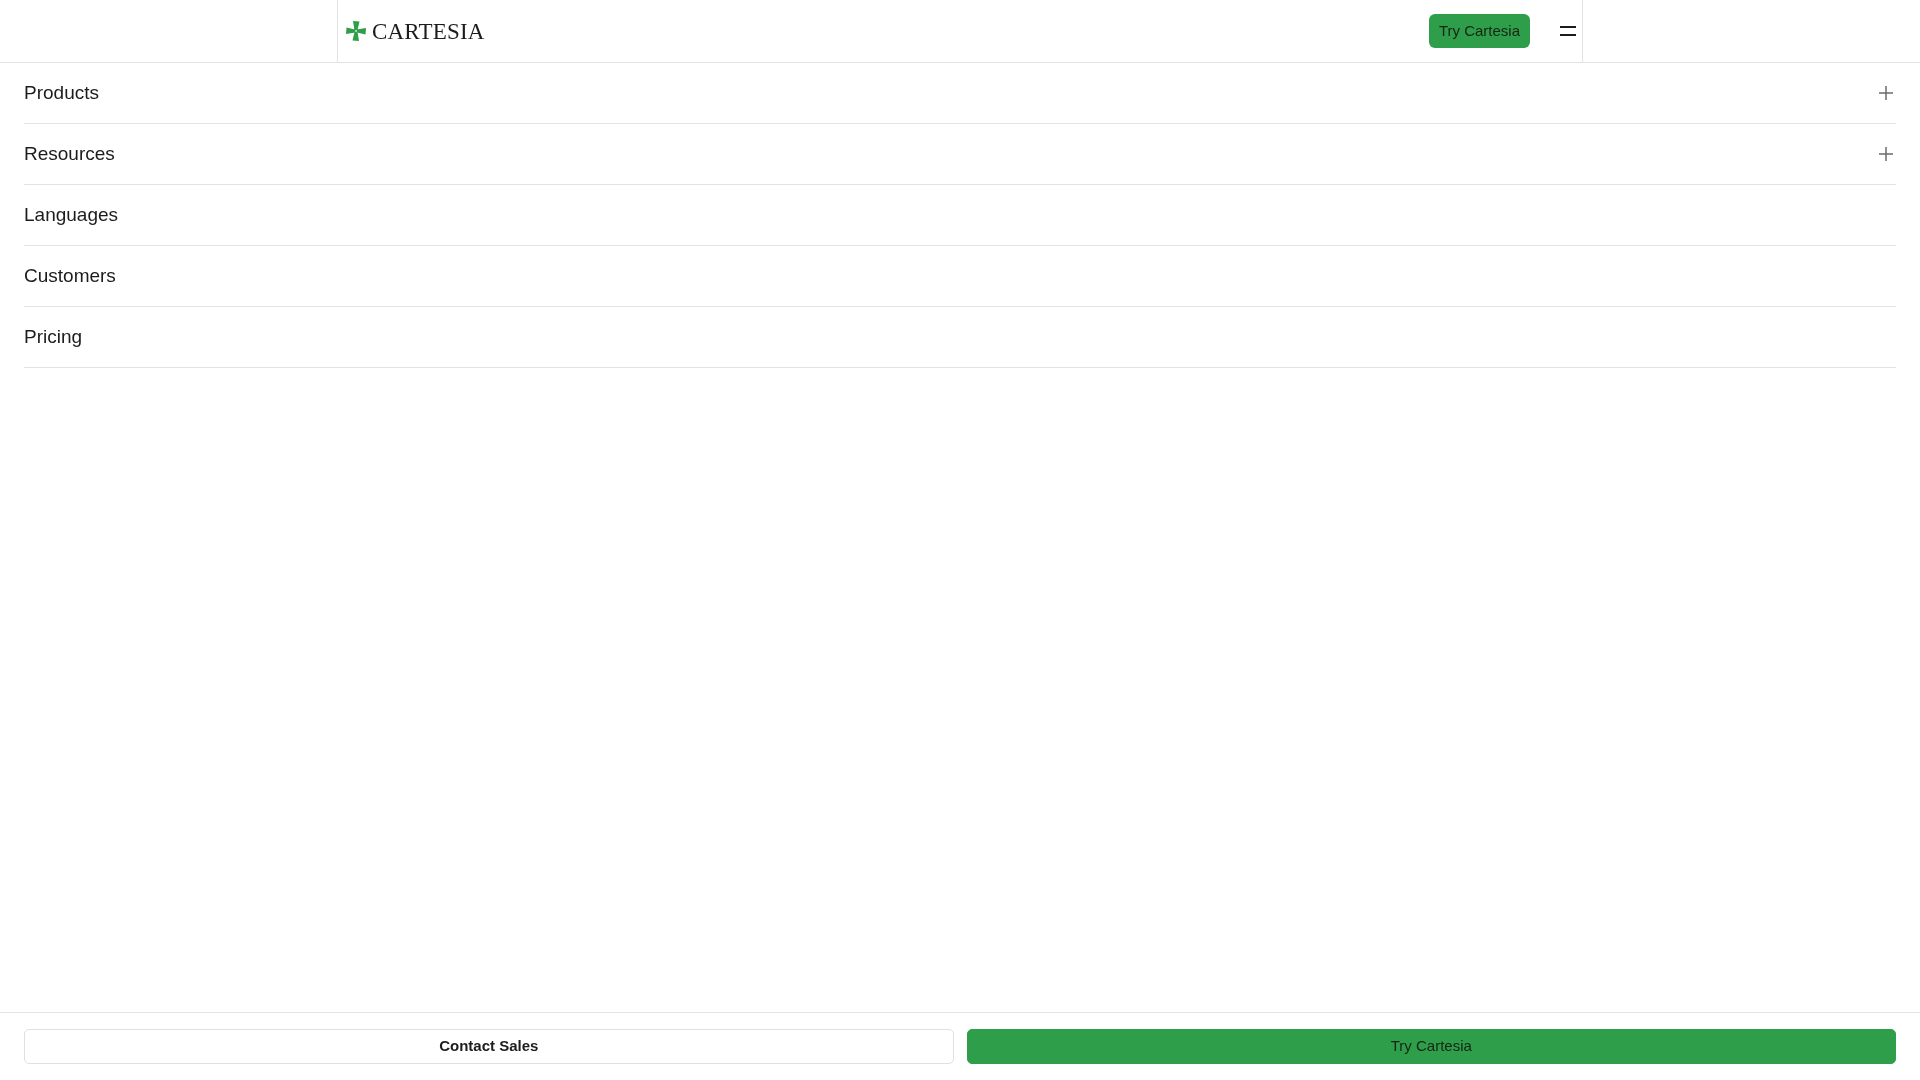  Describe the element at coordinates (428, 31) in the screenshot. I see `logo-wordmark: CARTESIA` at that location.